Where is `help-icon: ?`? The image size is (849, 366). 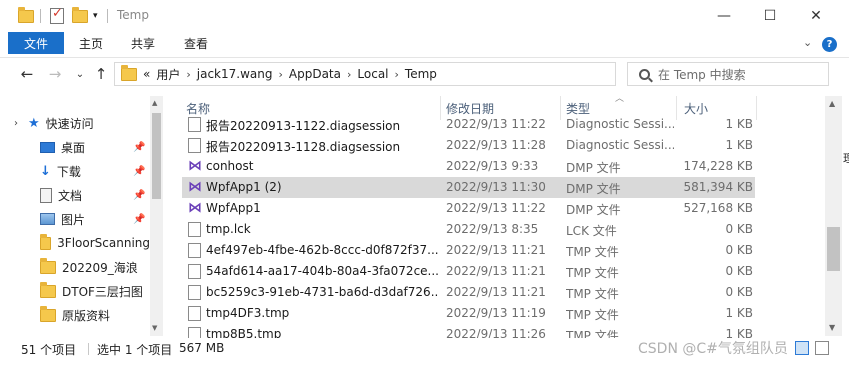 help-icon: ? is located at coordinates (829, 44).